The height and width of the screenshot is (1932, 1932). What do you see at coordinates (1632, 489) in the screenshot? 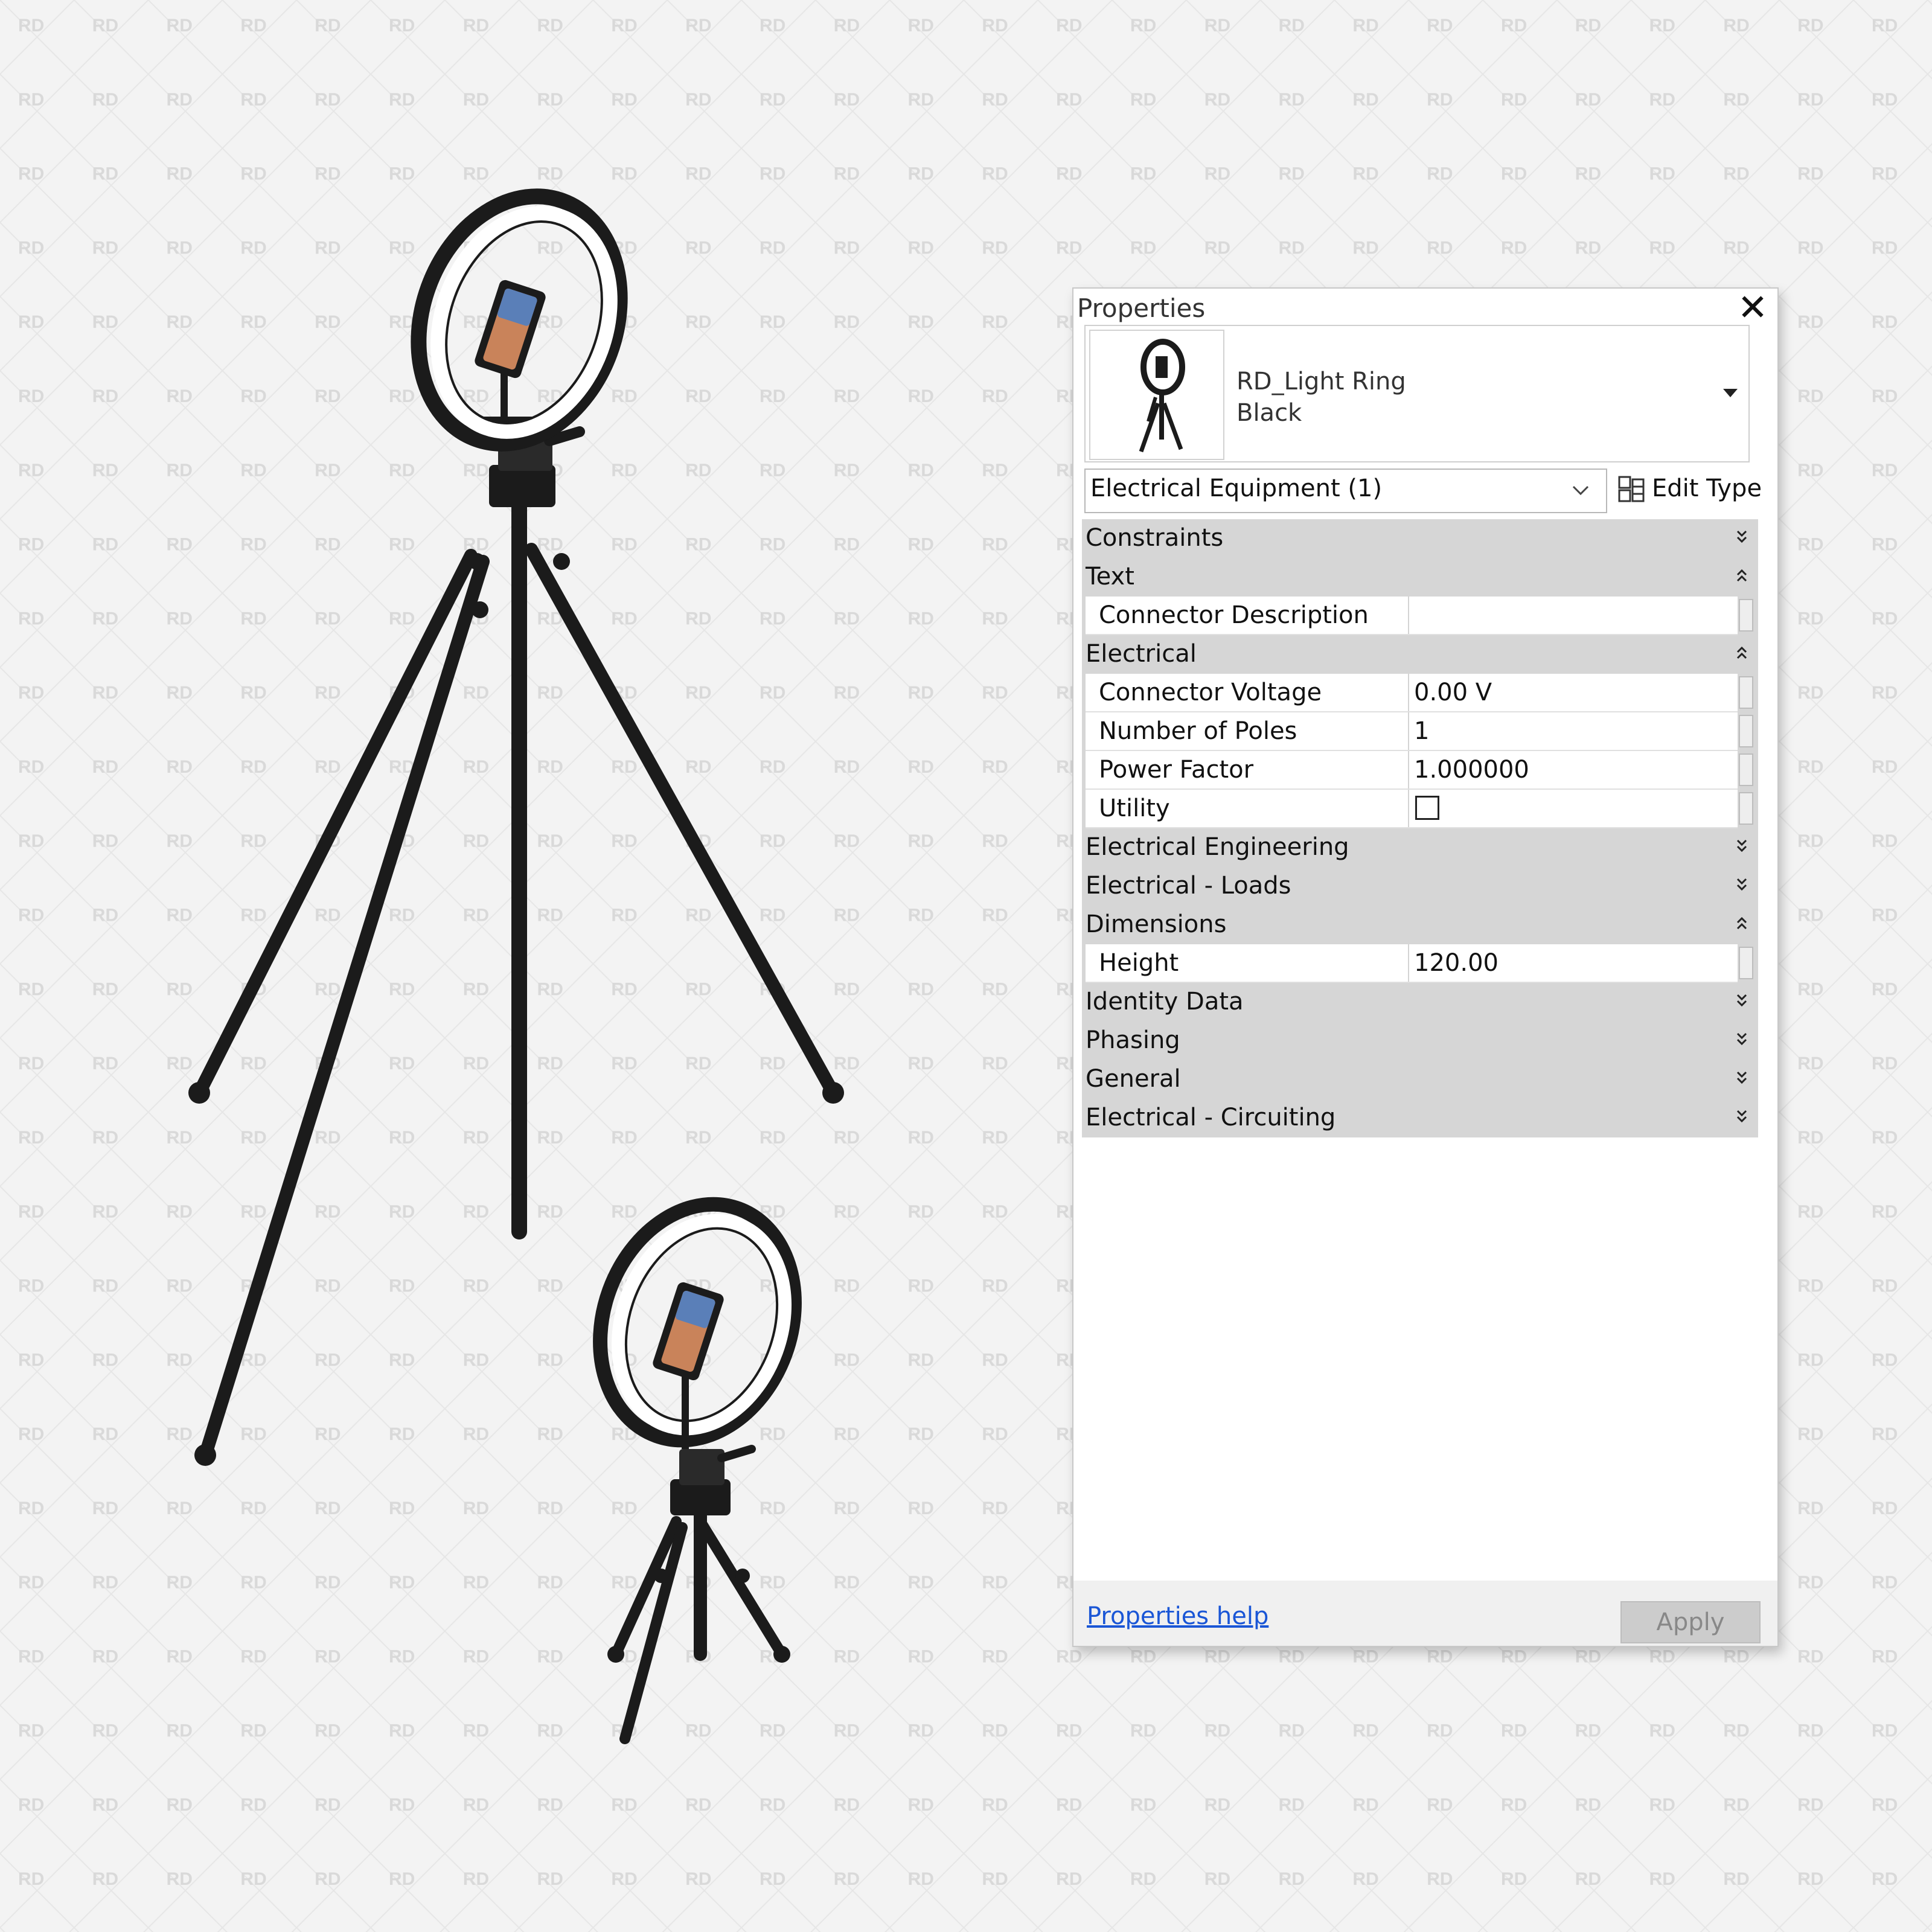
I see `edit-type-icon` at bounding box center [1632, 489].